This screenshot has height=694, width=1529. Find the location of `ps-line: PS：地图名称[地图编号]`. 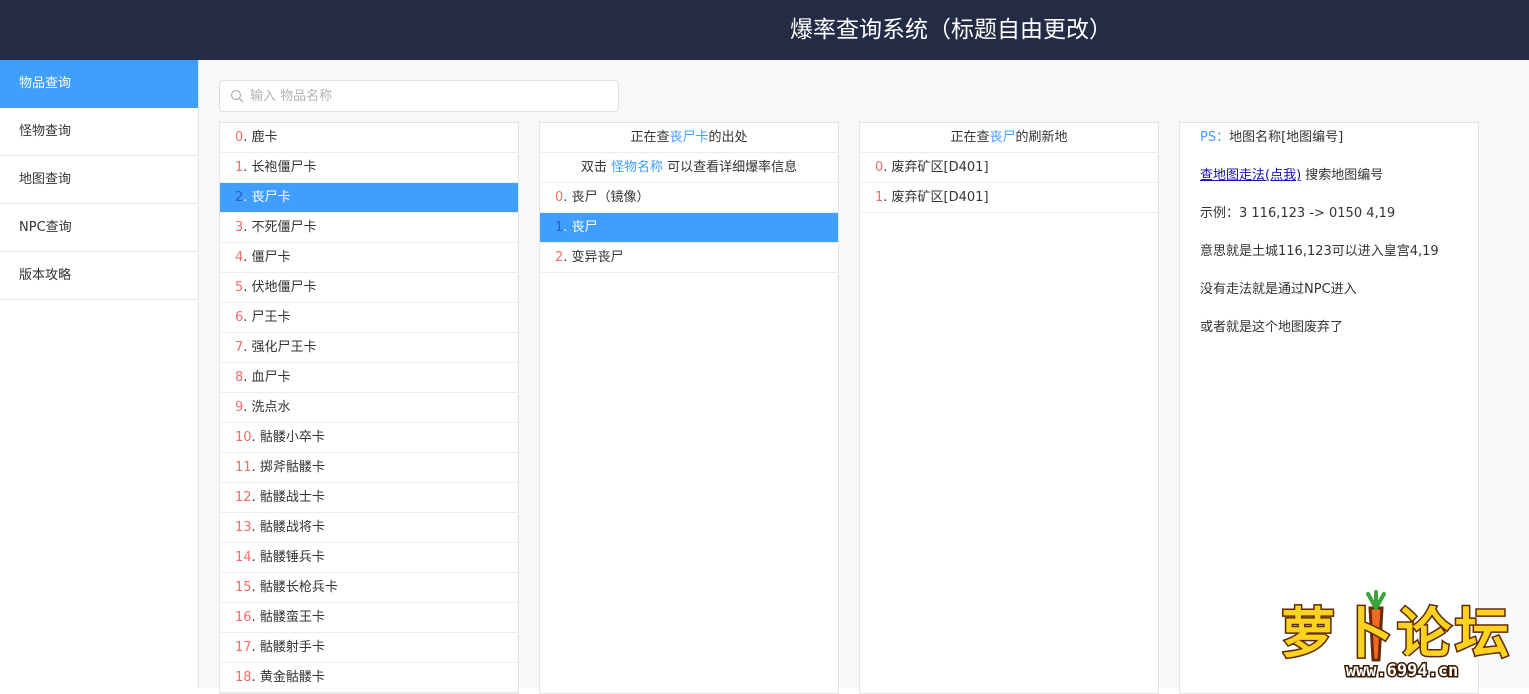

ps-line: PS：地图名称[地图编号] is located at coordinates (1329, 138).